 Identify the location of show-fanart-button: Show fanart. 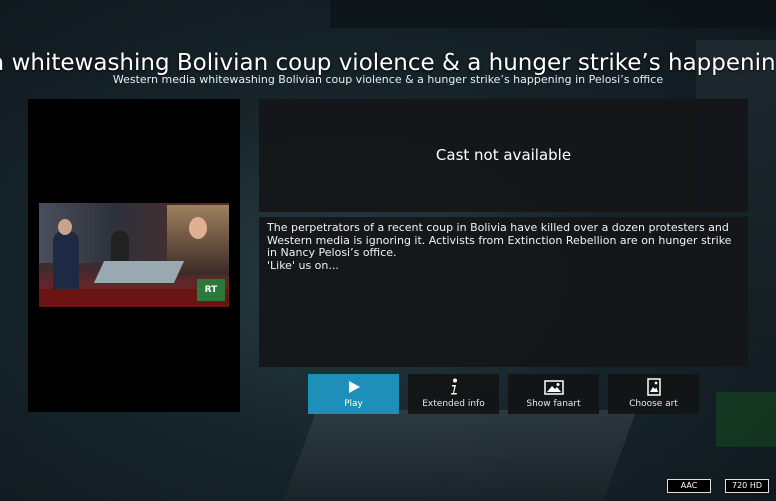
(553, 394).